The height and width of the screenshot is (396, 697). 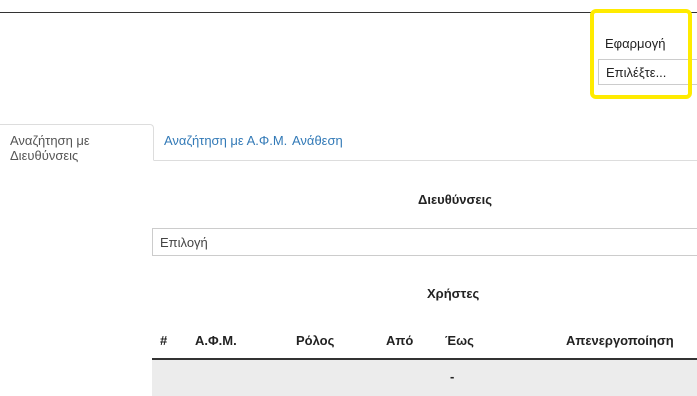 What do you see at coordinates (455, 199) in the screenshot?
I see `addresses-heading: Διευθύνσεις` at bounding box center [455, 199].